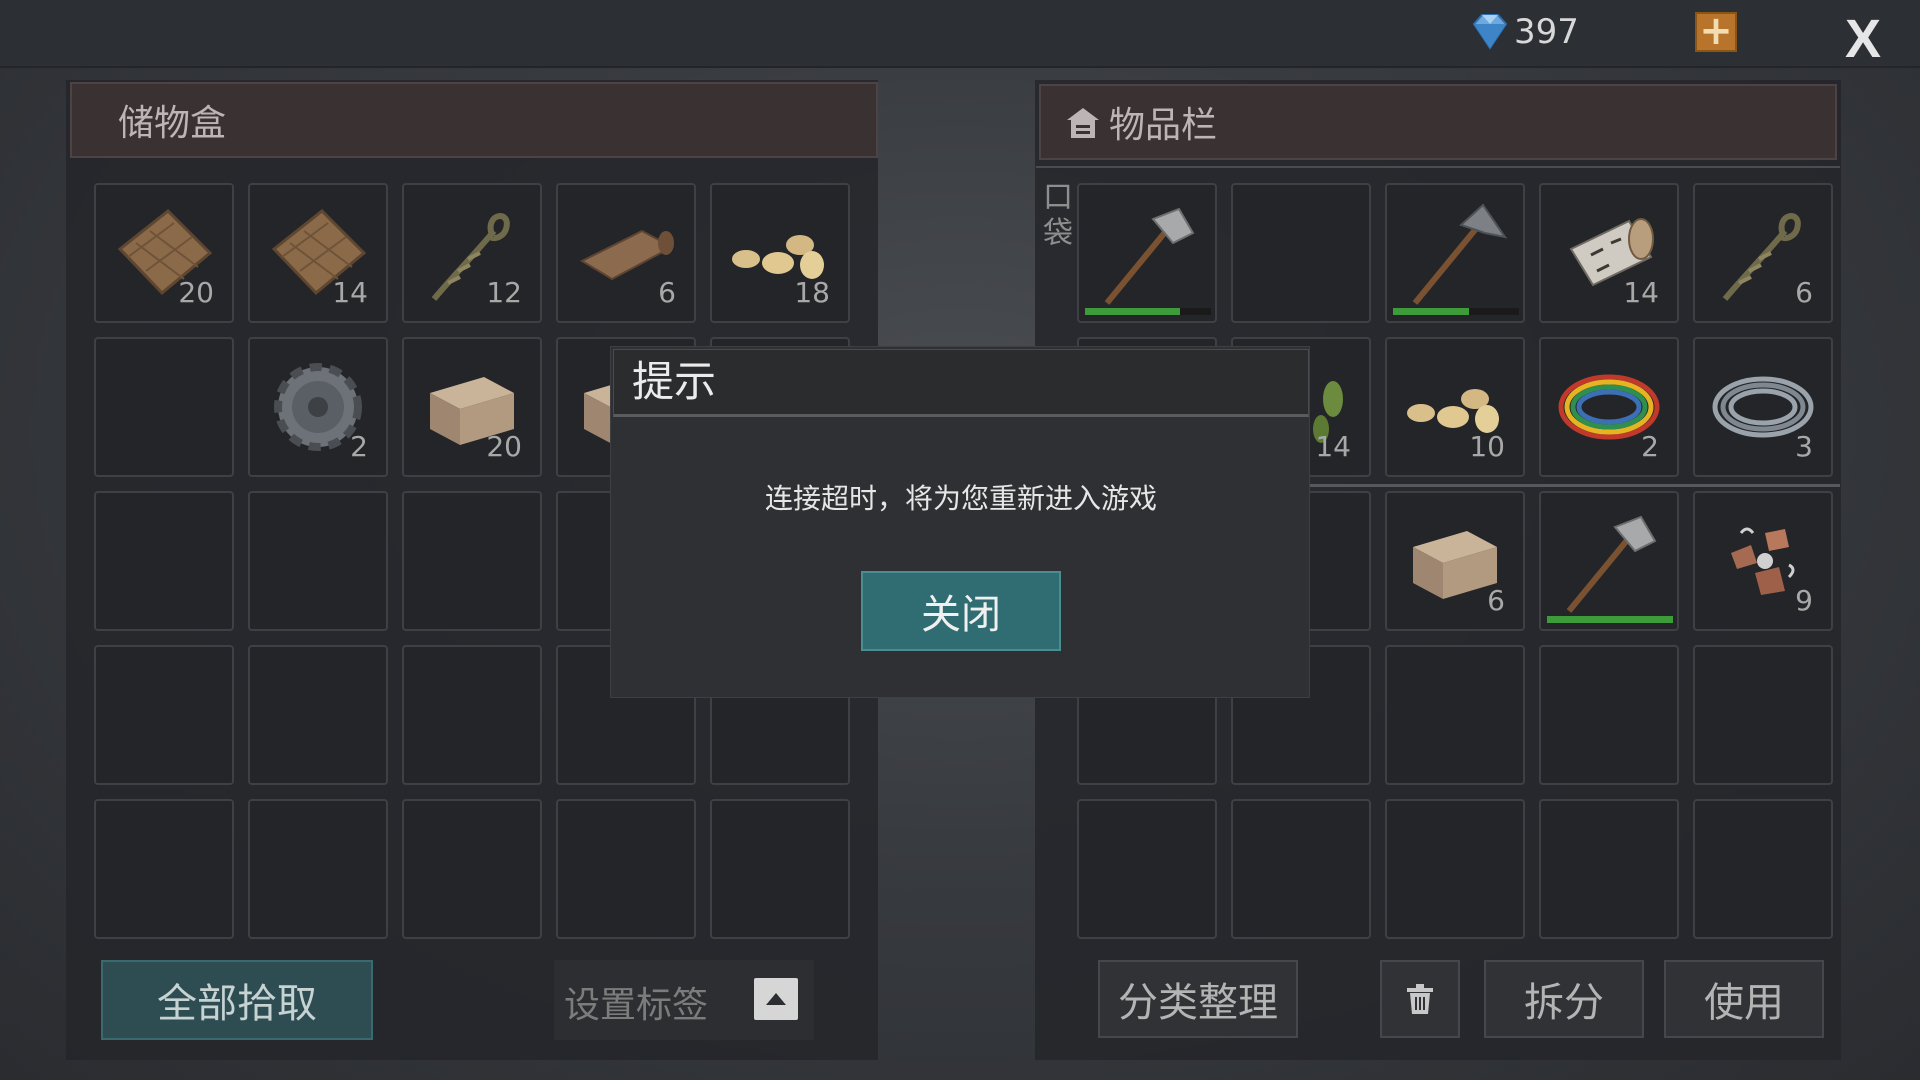  Describe the element at coordinates (626, 253) in the screenshot. I see `storage-slot: 6` at that location.